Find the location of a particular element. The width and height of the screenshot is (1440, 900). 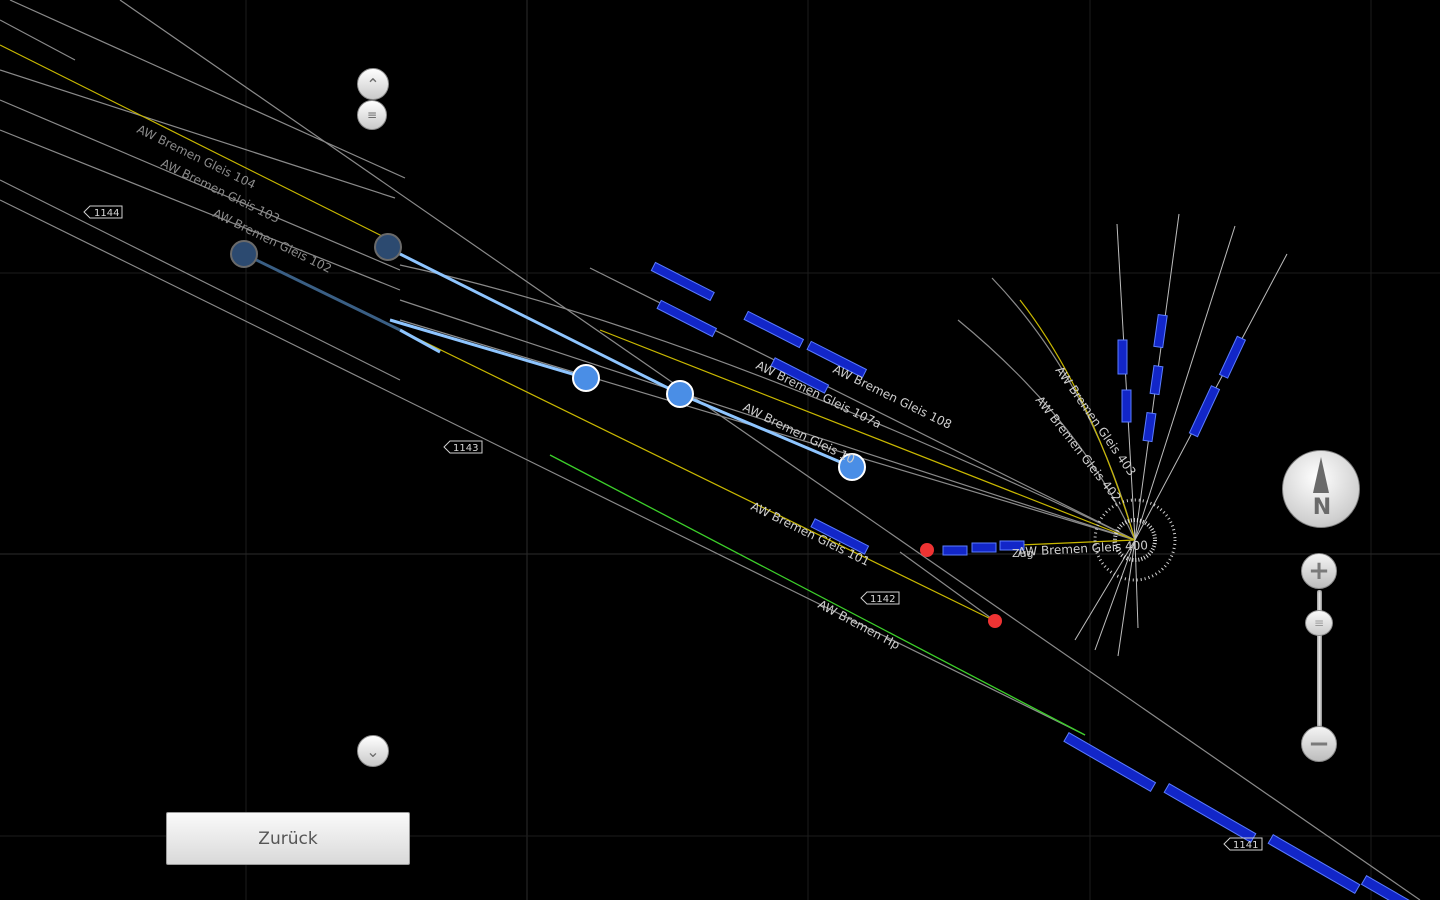

scroll-down-button: ⌄ is located at coordinates (373, 751).